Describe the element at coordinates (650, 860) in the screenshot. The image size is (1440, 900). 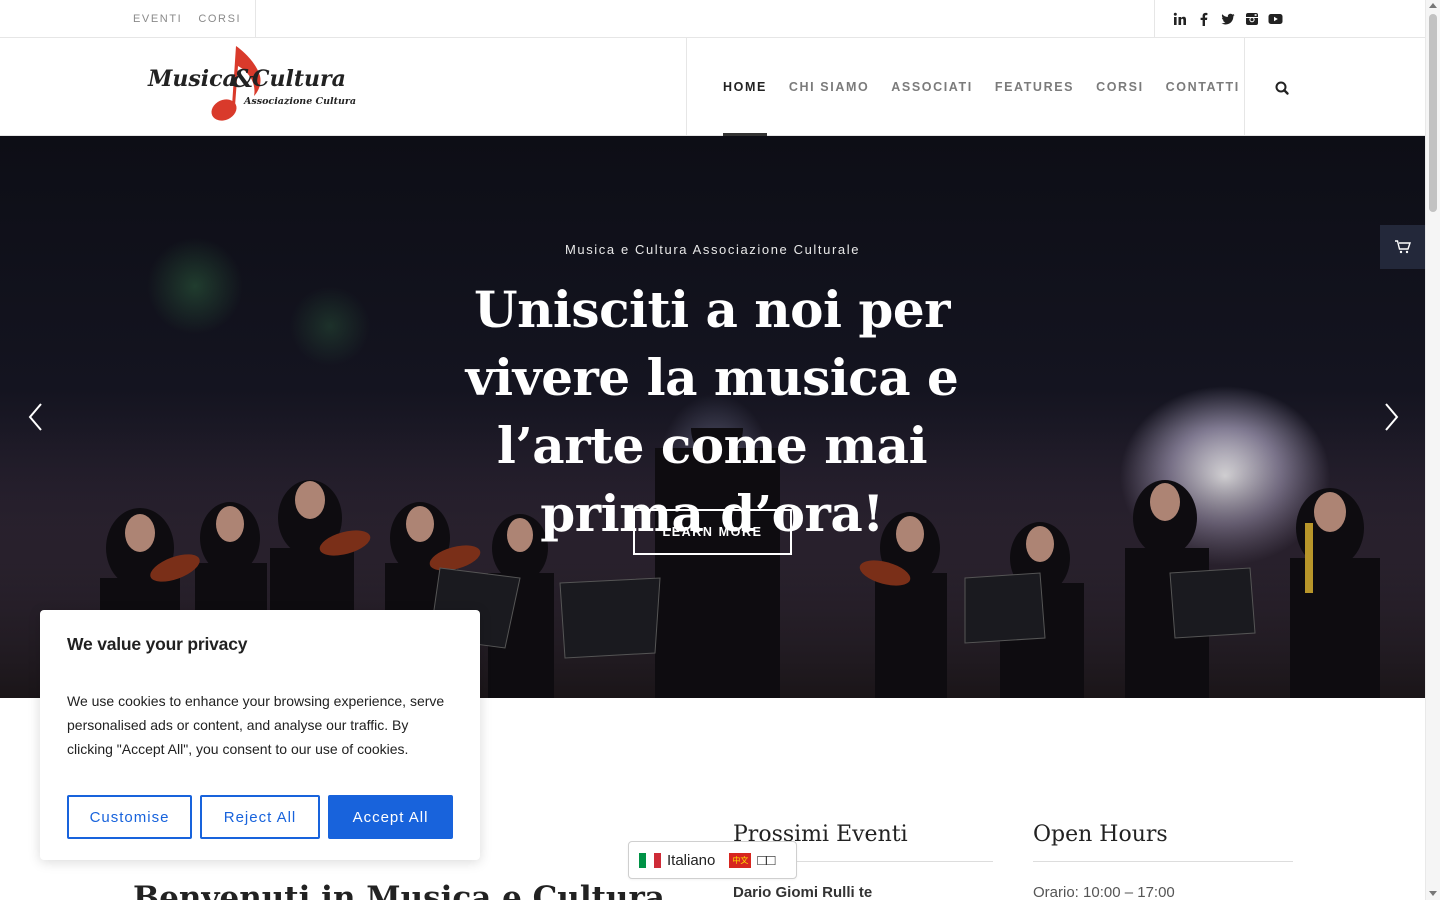
I see `italy-flag-icon` at that location.